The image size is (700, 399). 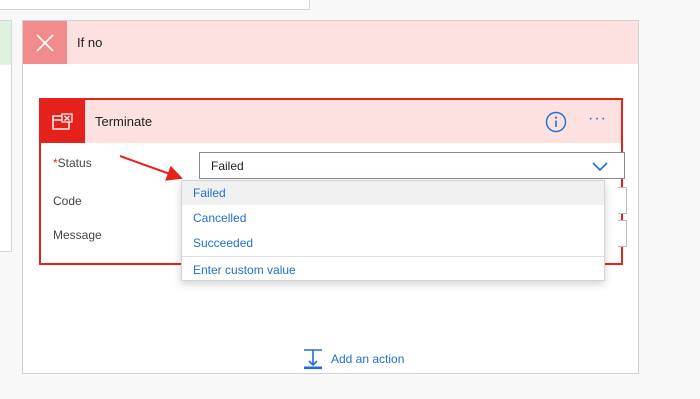 What do you see at coordinates (393, 243) in the screenshot?
I see `option-succeeded: Succeeded` at bounding box center [393, 243].